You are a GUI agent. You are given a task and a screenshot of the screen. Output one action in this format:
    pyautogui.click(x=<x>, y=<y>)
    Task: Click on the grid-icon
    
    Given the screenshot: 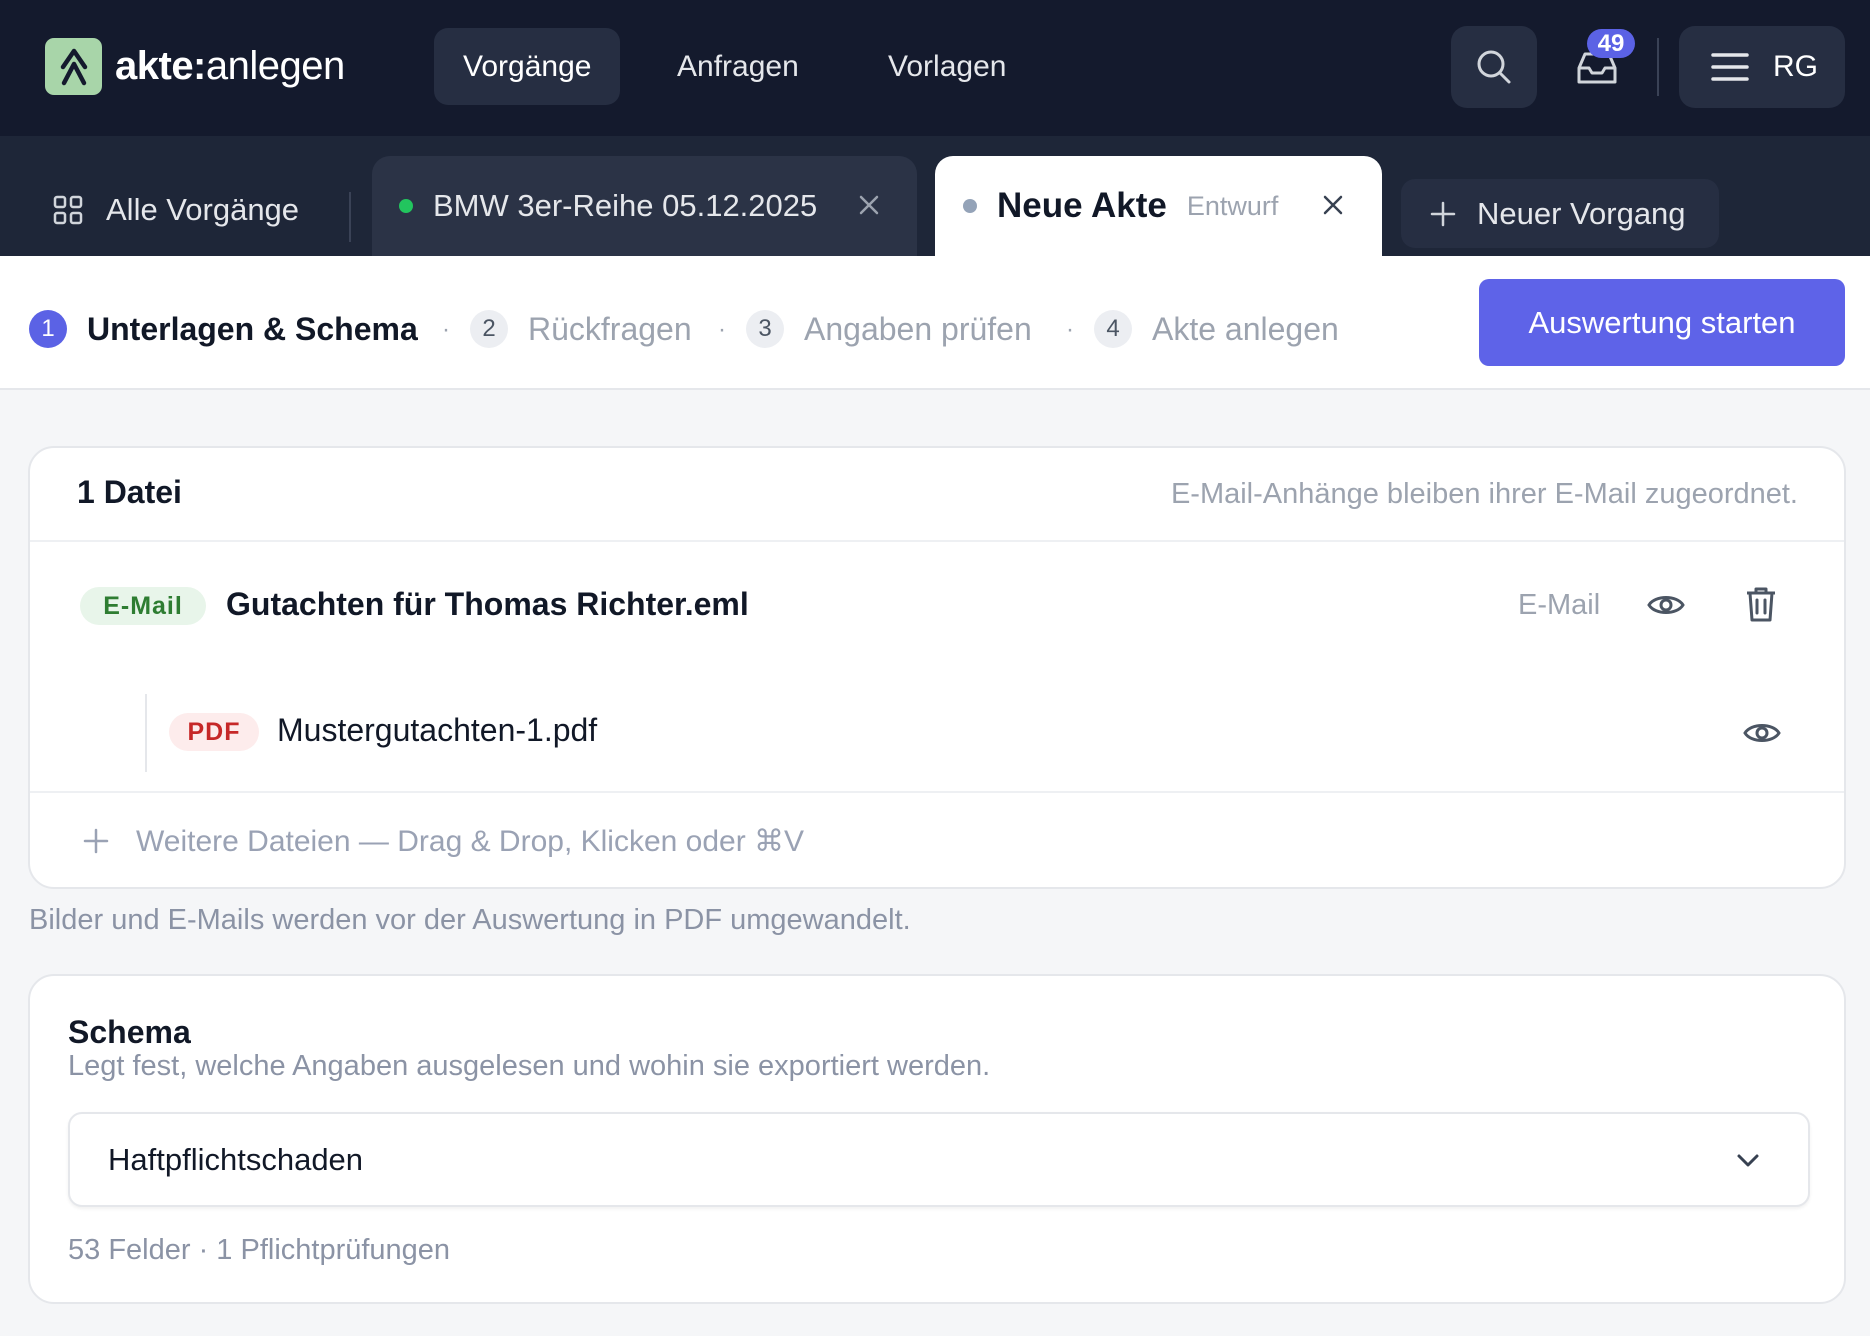 What is the action you would take?
    pyautogui.click(x=68, y=210)
    